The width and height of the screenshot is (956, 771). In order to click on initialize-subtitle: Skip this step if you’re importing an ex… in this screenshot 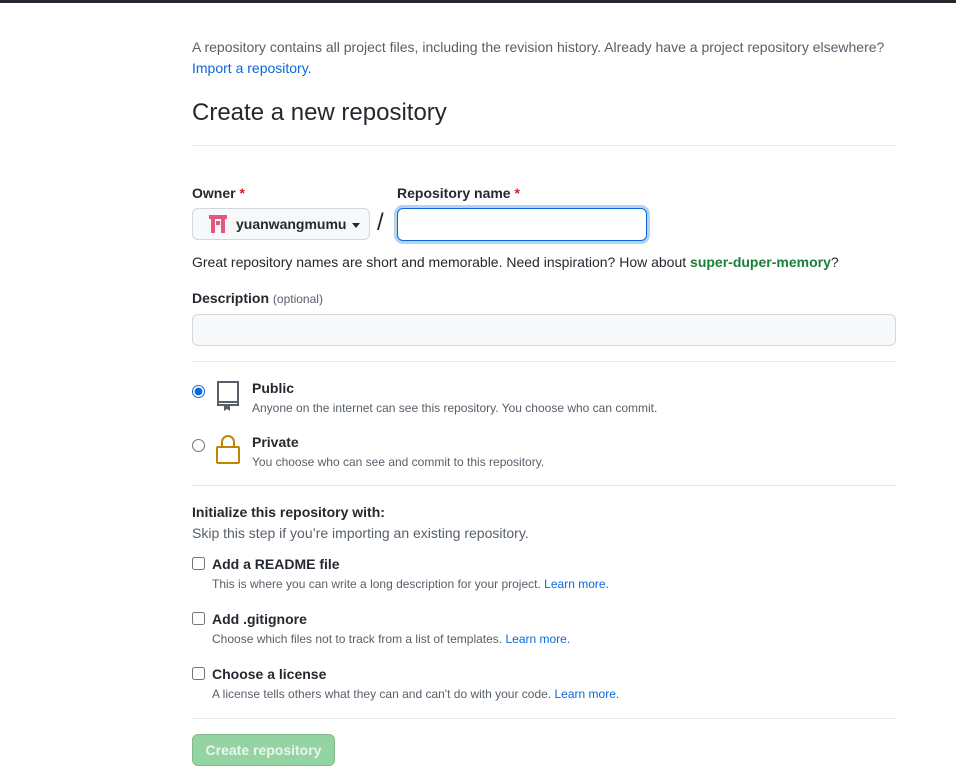, I will do `click(360, 533)`.